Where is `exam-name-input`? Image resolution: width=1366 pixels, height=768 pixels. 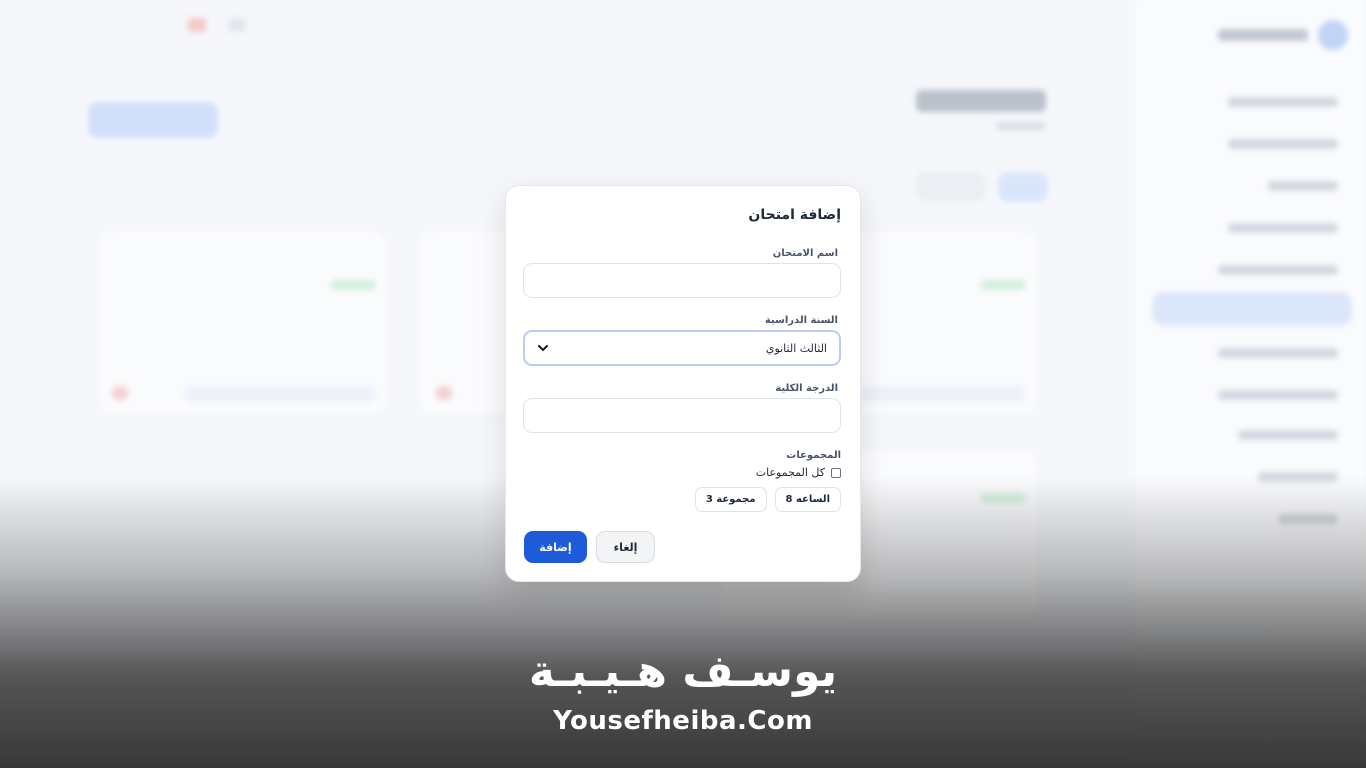 exam-name-input is located at coordinates (682, 280).